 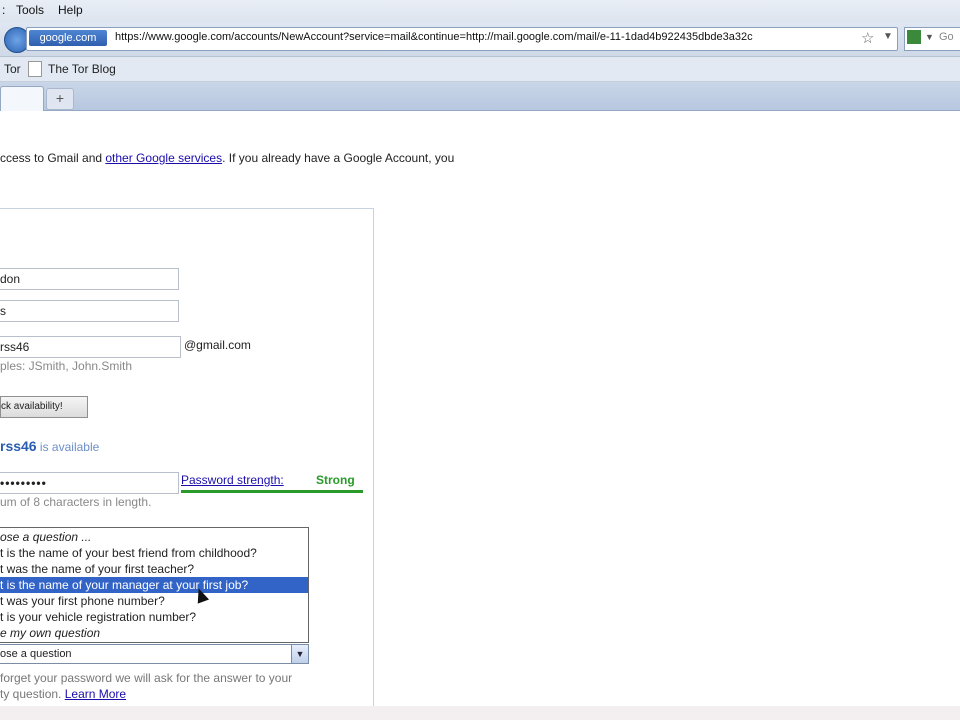 I want to click on check-availability-button: ck availability!, so click(x=44, y=407).